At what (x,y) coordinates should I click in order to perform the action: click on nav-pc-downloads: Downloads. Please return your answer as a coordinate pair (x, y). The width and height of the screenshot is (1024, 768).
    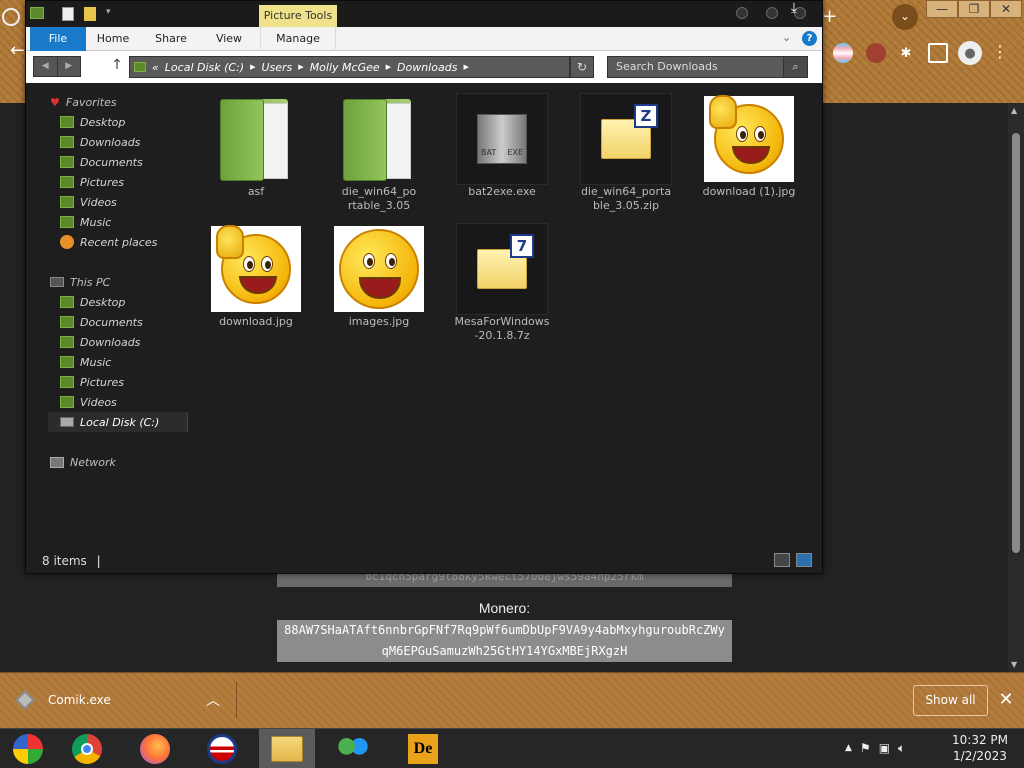
    Looking at the image, I should click on (135, 342).